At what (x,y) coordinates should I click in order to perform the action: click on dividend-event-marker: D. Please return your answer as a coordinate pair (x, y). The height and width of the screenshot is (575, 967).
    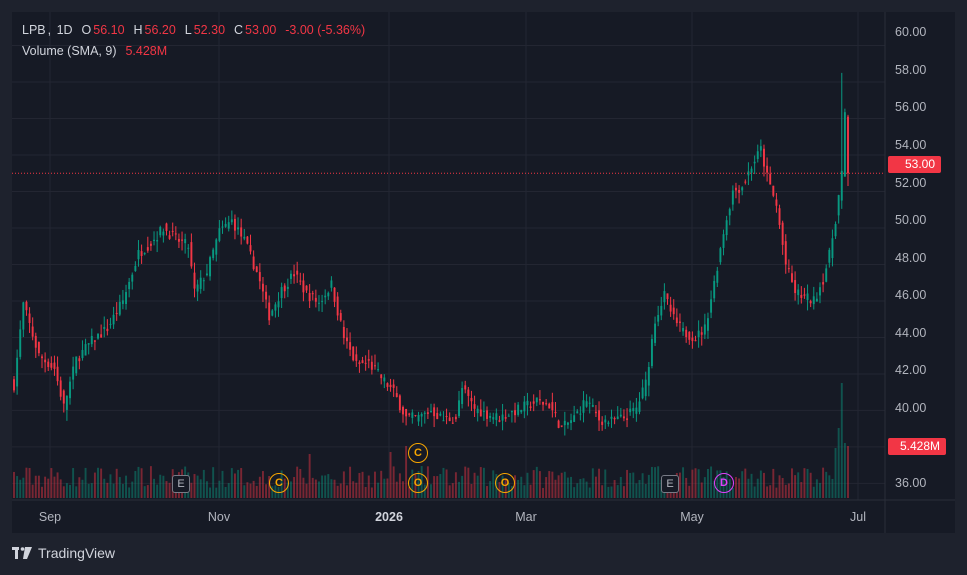
    Looking at the image, I should click on (724, 483).